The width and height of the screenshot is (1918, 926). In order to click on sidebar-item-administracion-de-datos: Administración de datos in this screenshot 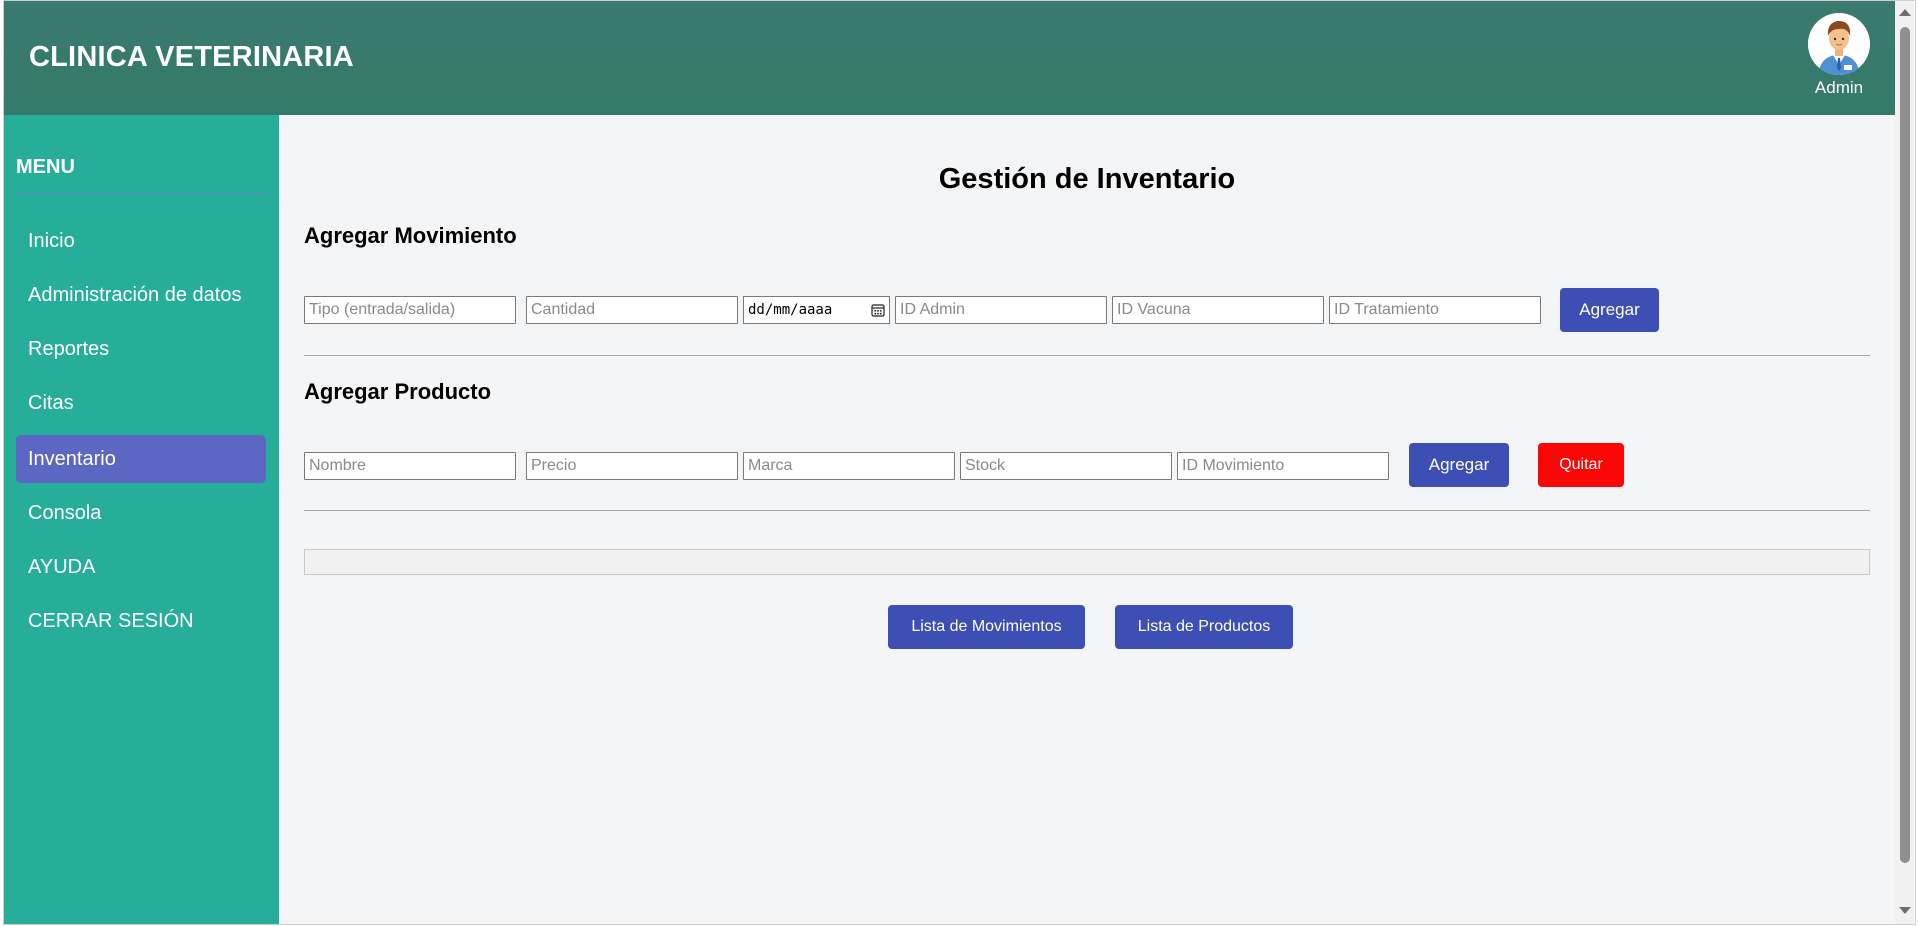, I will do `click(141, 295)`.